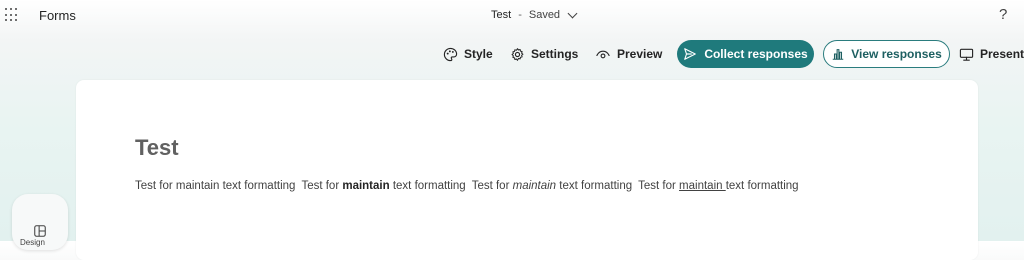 This screenshot has height=260, width=1024. What do you see at coordinates (534, 186) in the screenshot?
I see `desc-italic-text: maintain` at bounding box center [534, 186].